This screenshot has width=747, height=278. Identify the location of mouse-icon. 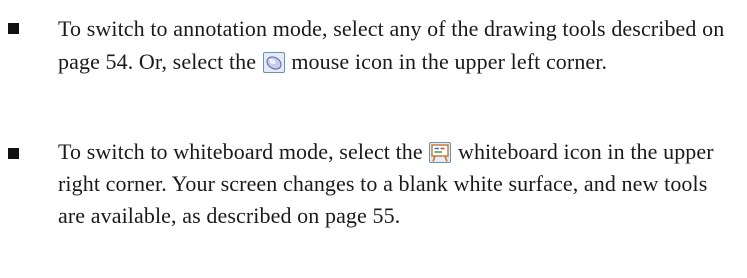
(273, 62).